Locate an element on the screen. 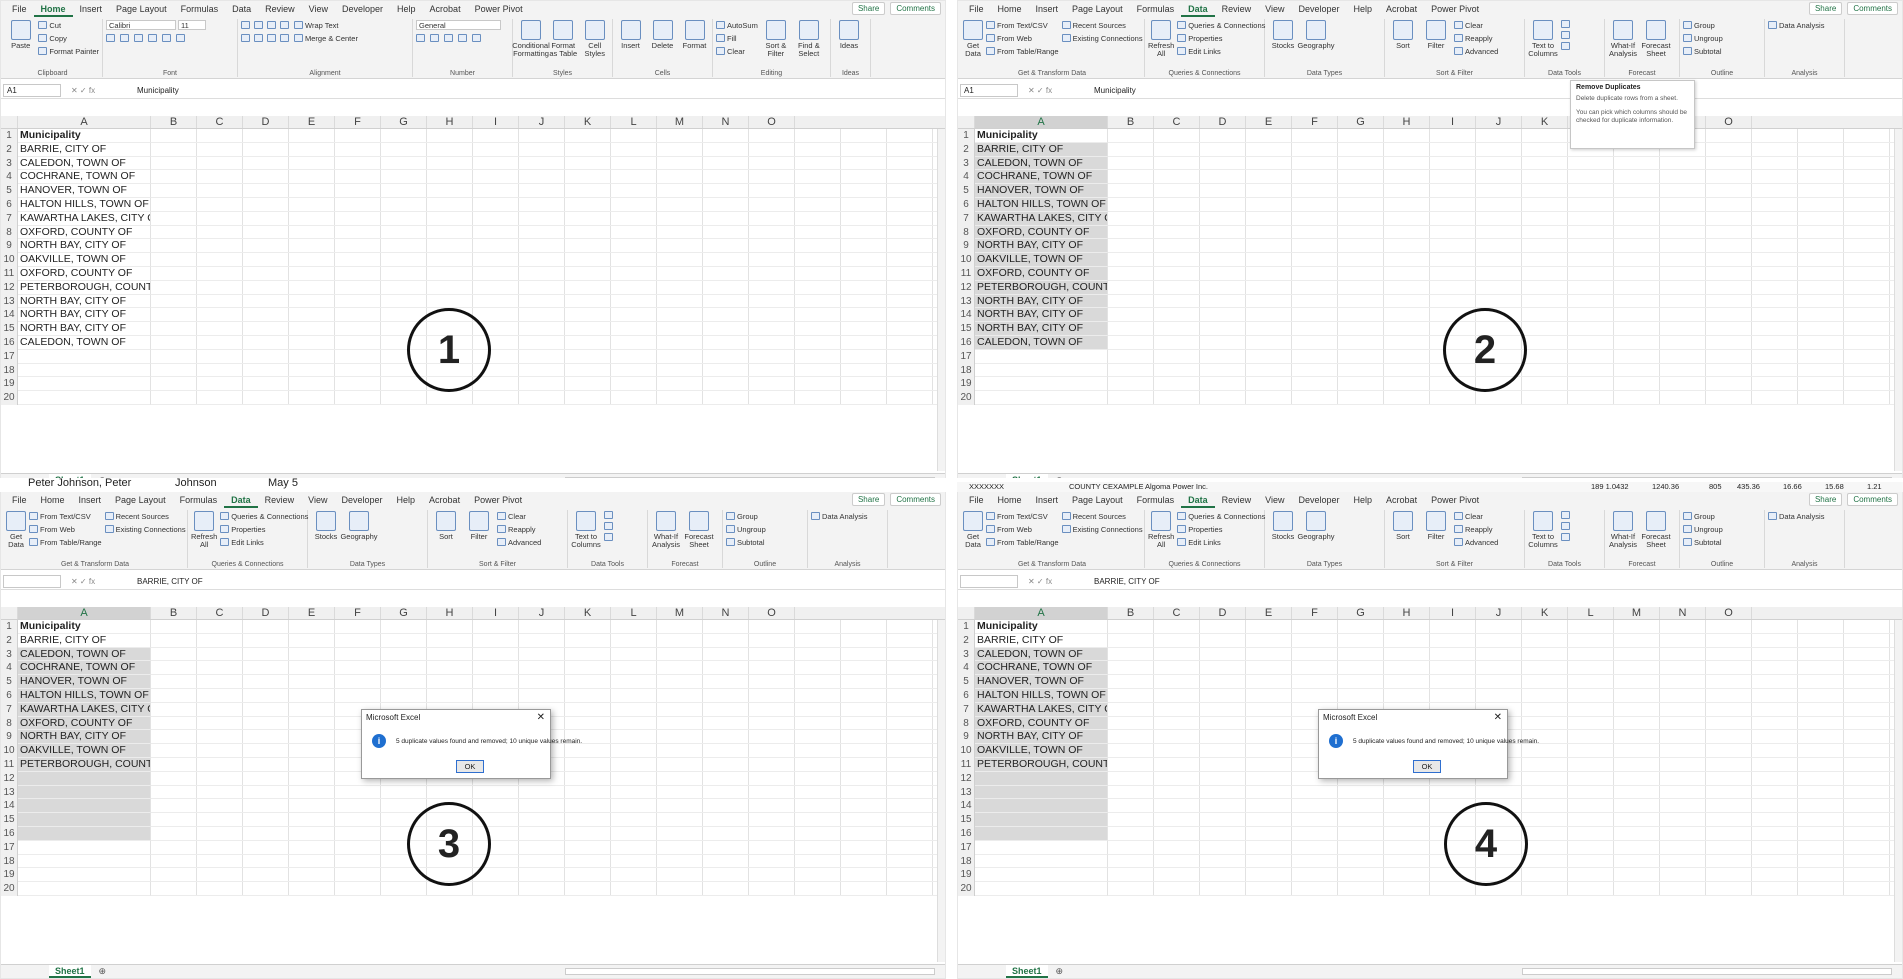 This screenshot has height=979, width=1903. fx-icon: ✕ ✓ fx is located at coordinates (1053, 90).